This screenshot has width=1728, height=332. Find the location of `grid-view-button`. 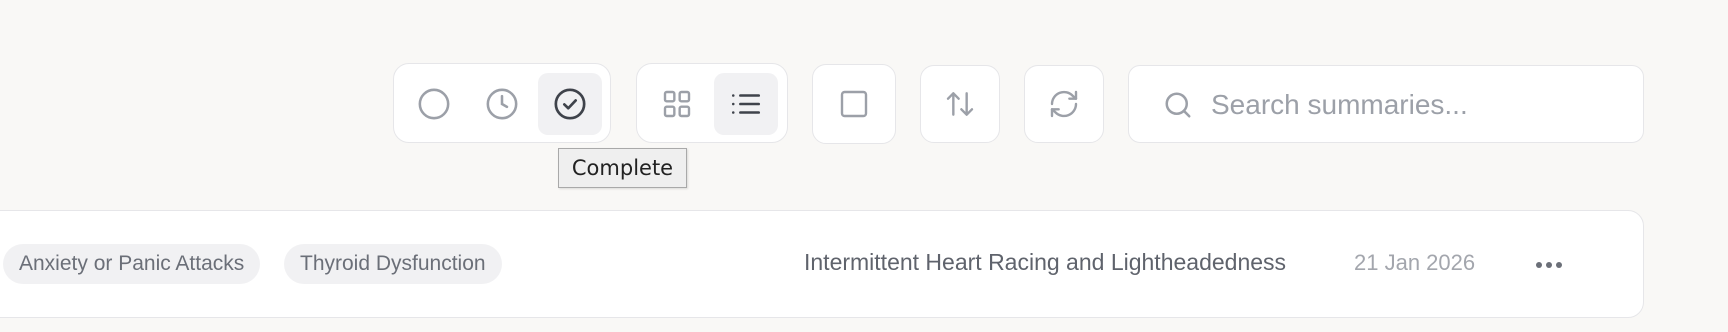

grid-view-button is located at coordinates (677, 104).